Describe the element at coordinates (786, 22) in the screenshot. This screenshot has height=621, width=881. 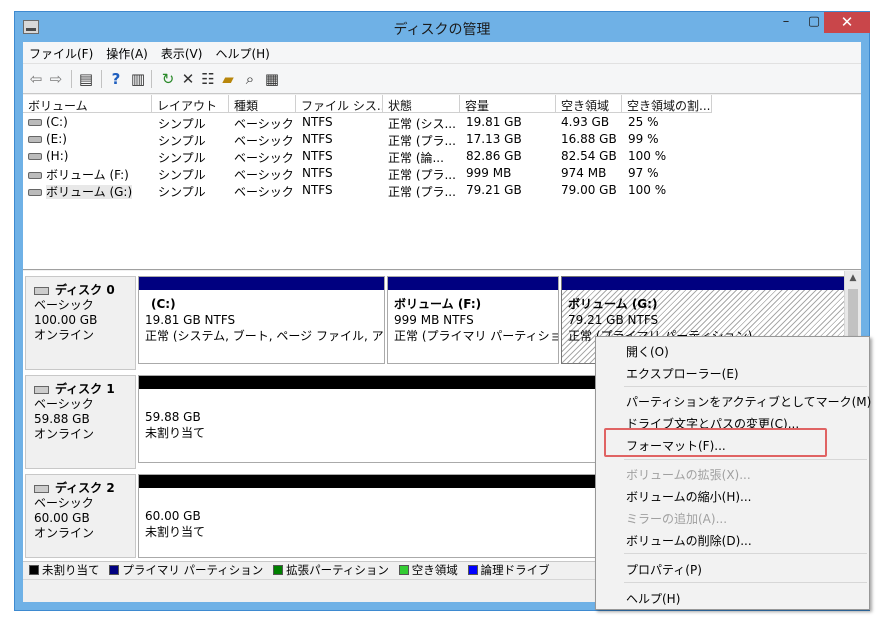
I see `minimize-button: –` at that location.